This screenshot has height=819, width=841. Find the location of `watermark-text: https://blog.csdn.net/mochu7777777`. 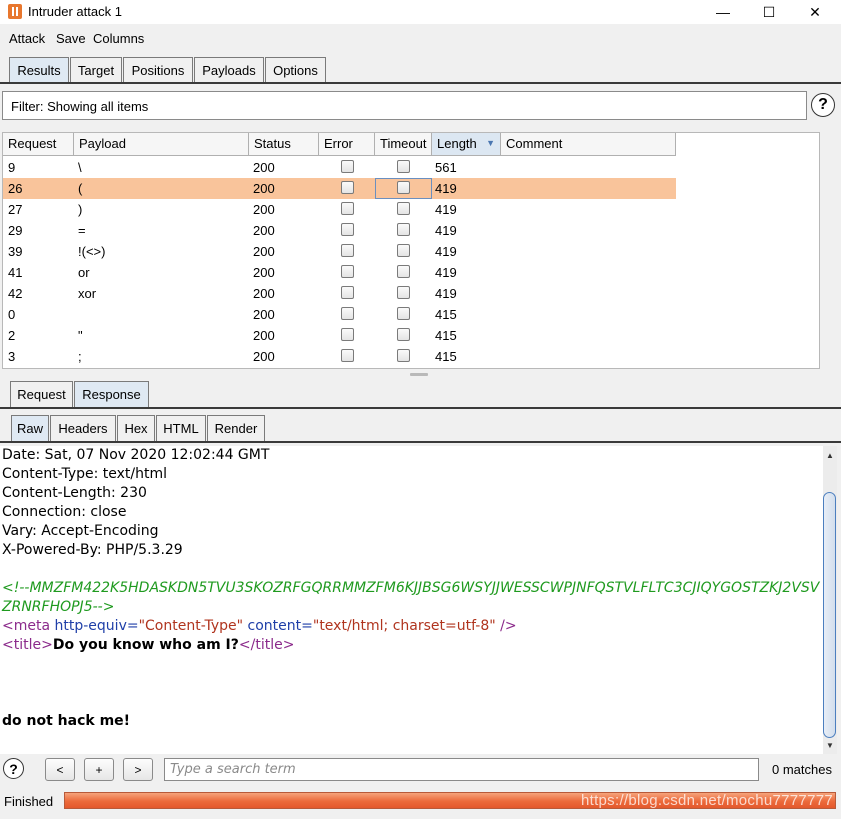

watermark-text: https://blog.csdn.net/mochu7777777 is located at coordinates (706, 800).